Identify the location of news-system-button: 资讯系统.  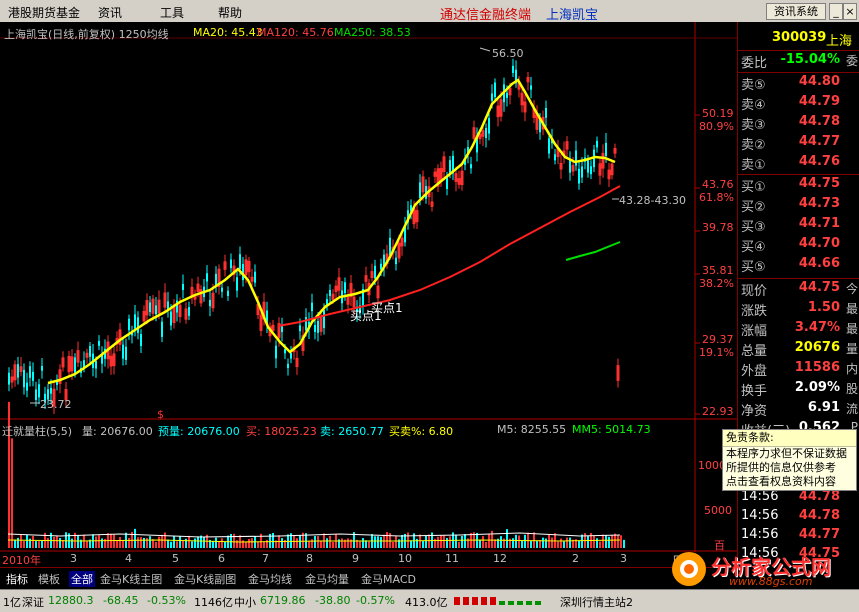
(796, 11).